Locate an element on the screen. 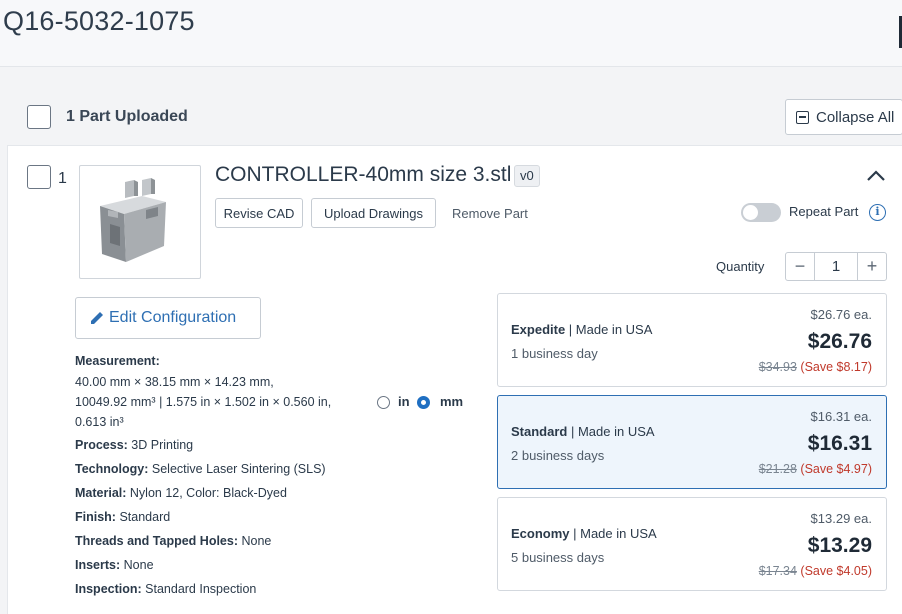  pencil-icon is located at coordinates (97, 318).